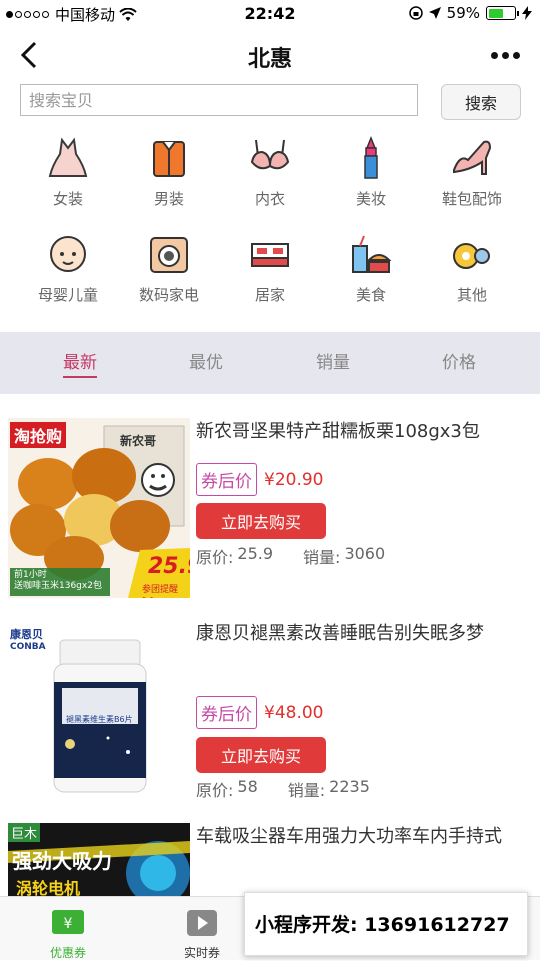 The image size is (540, 961). What do you see at coordinates (48, 887) in the screenshot?
I see `subheadline: 涡轮电机` at bounding box center [48, 887].